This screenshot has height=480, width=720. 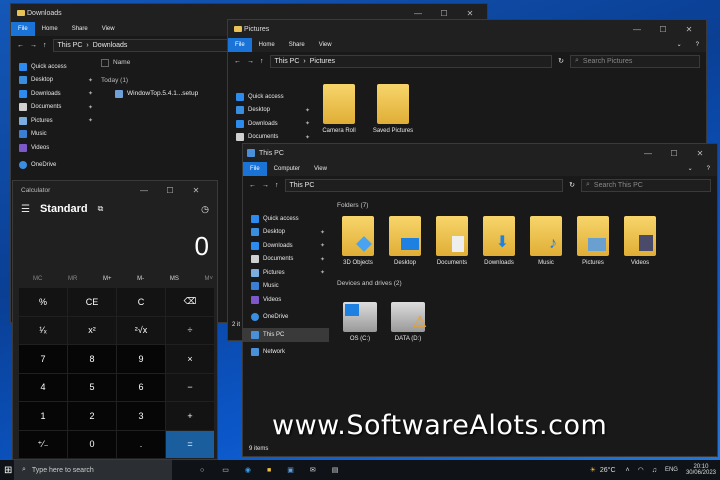 I want to click on folder-item: Camera Roll, so click(x=339, y=109).